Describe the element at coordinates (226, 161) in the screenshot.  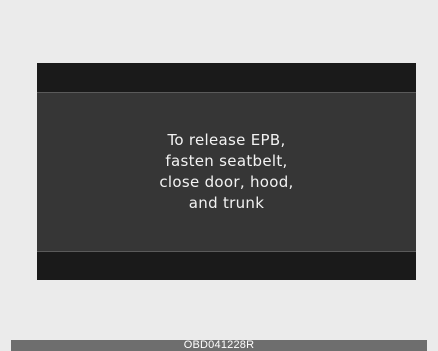
I see `message-line-2: fasten seatbelt,` at that location.